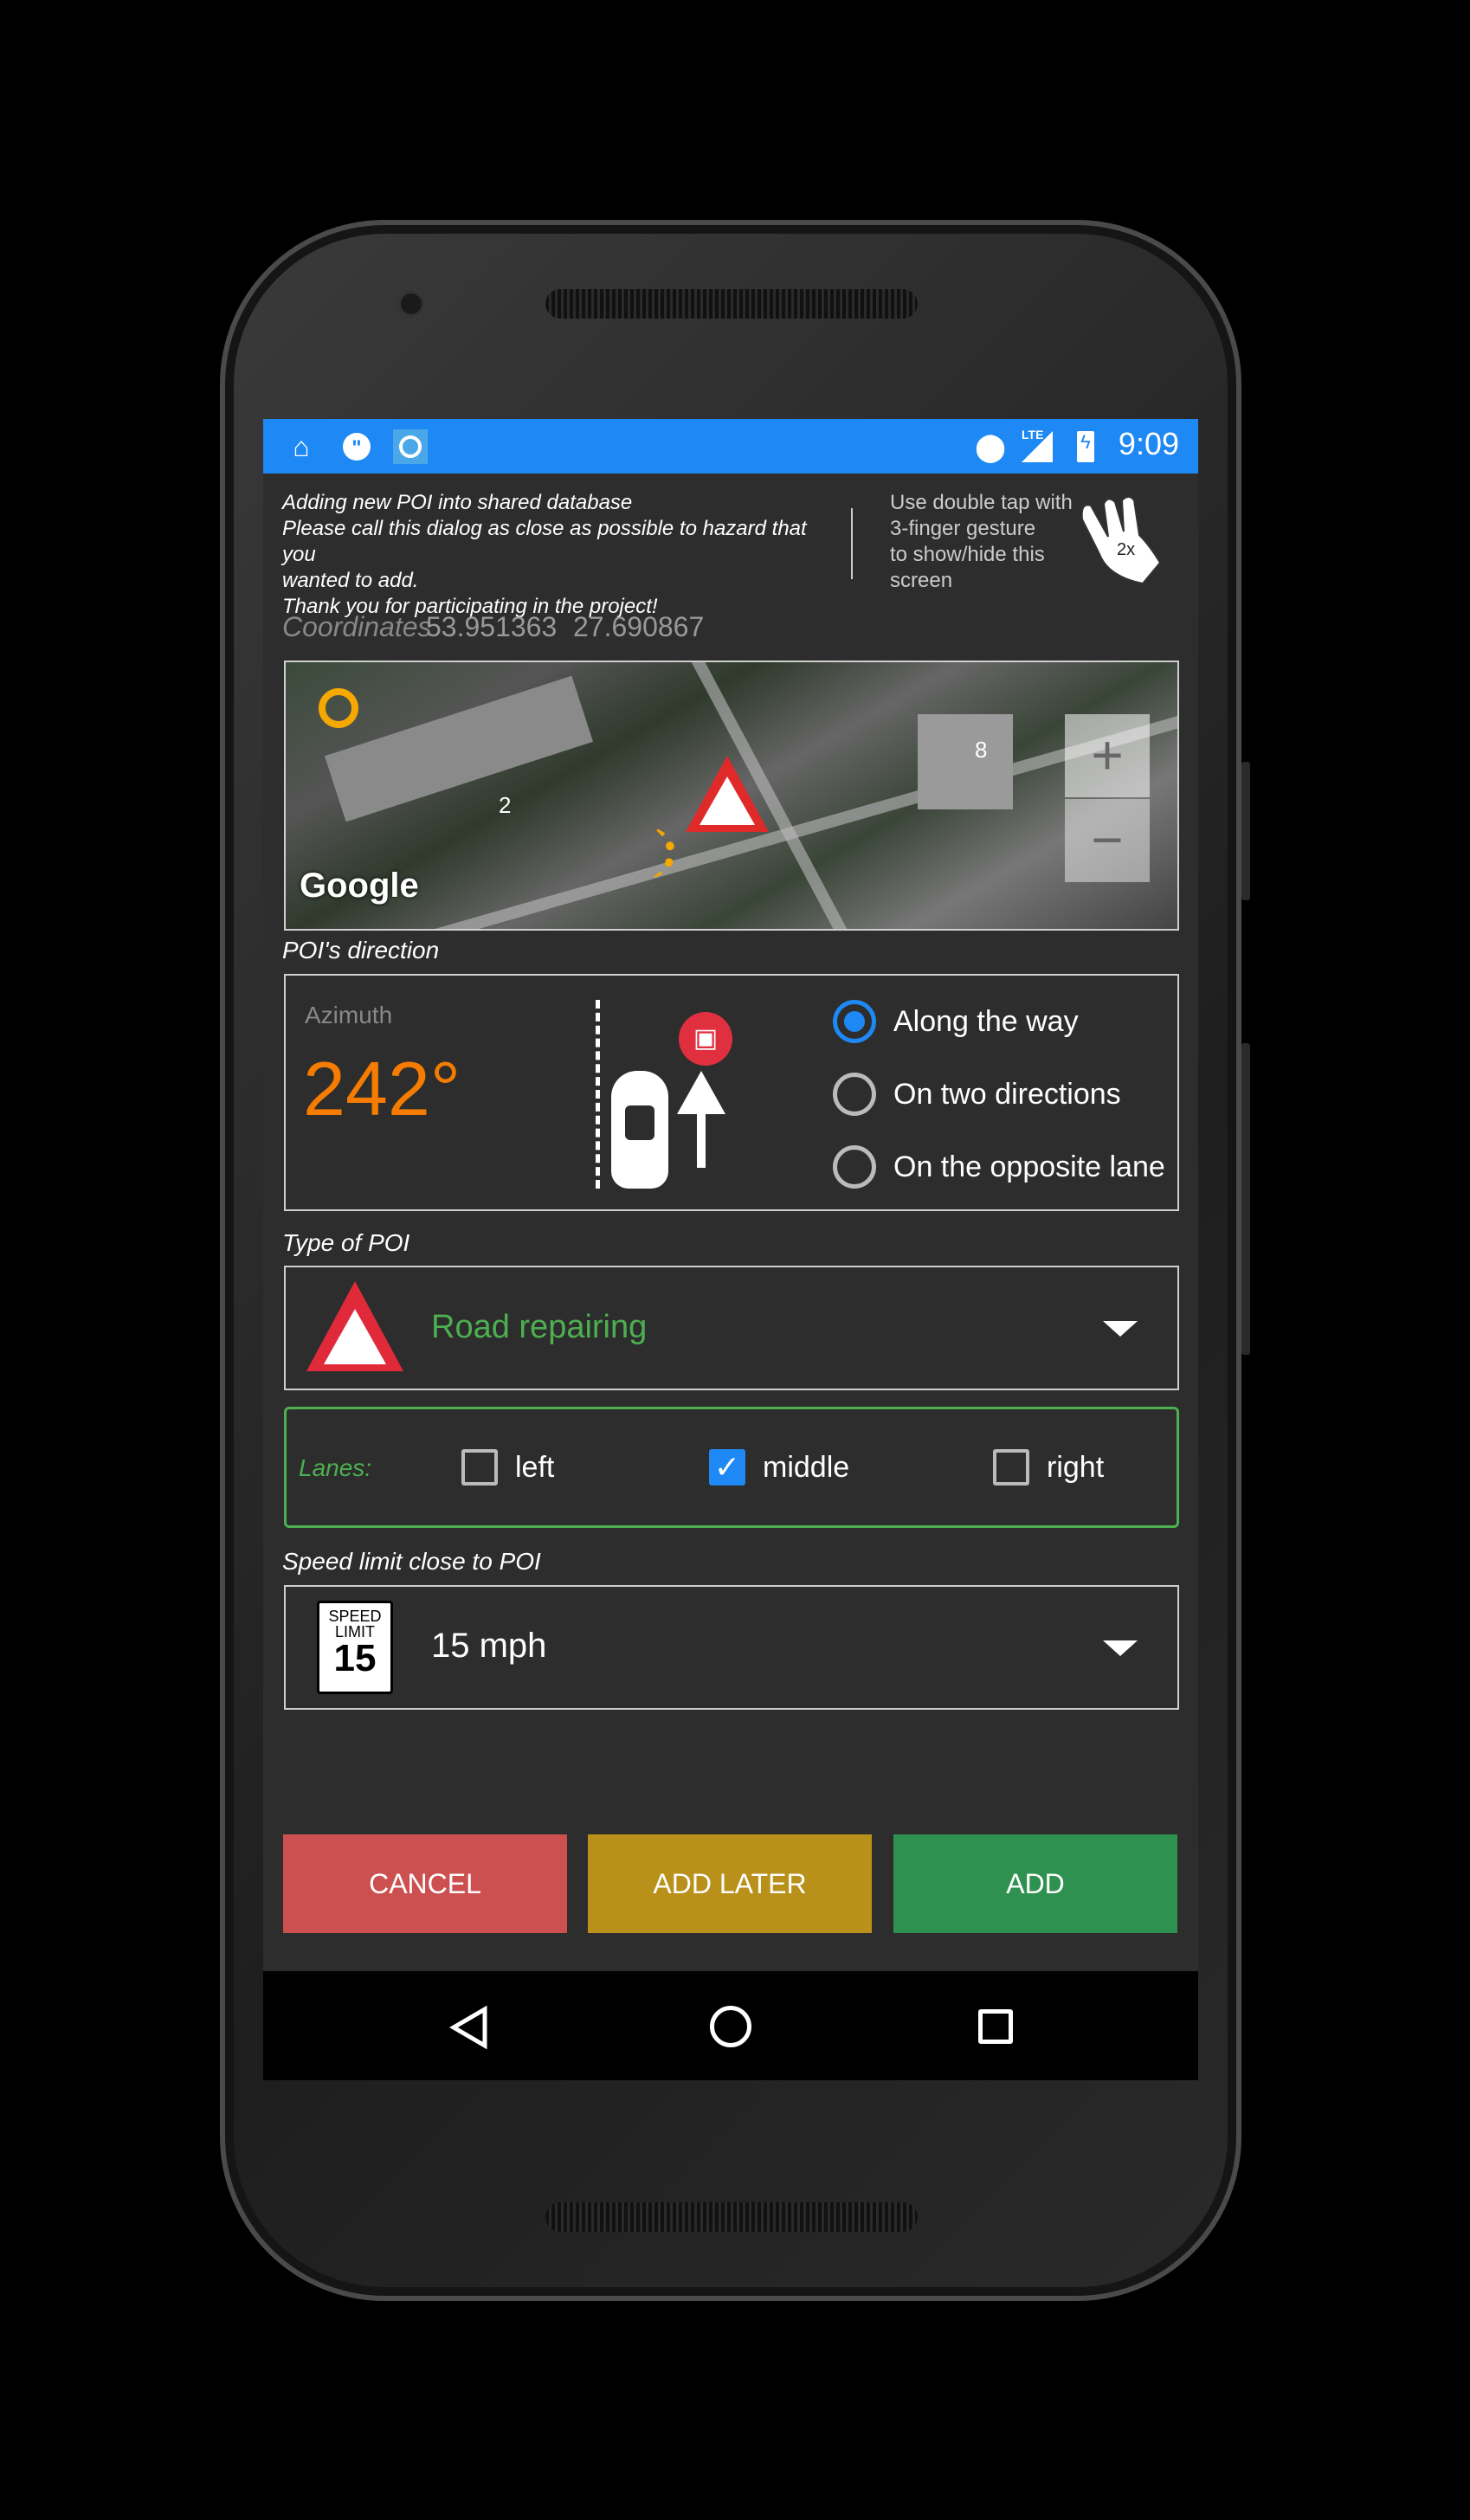 Image resolution: width=1470 pixels, height=2520 pixels. What do you see at coordinates (1029, 1166) in the screenshot?
I see `radio-label: On the opposite lane` at bounding box center [1029, 1166].